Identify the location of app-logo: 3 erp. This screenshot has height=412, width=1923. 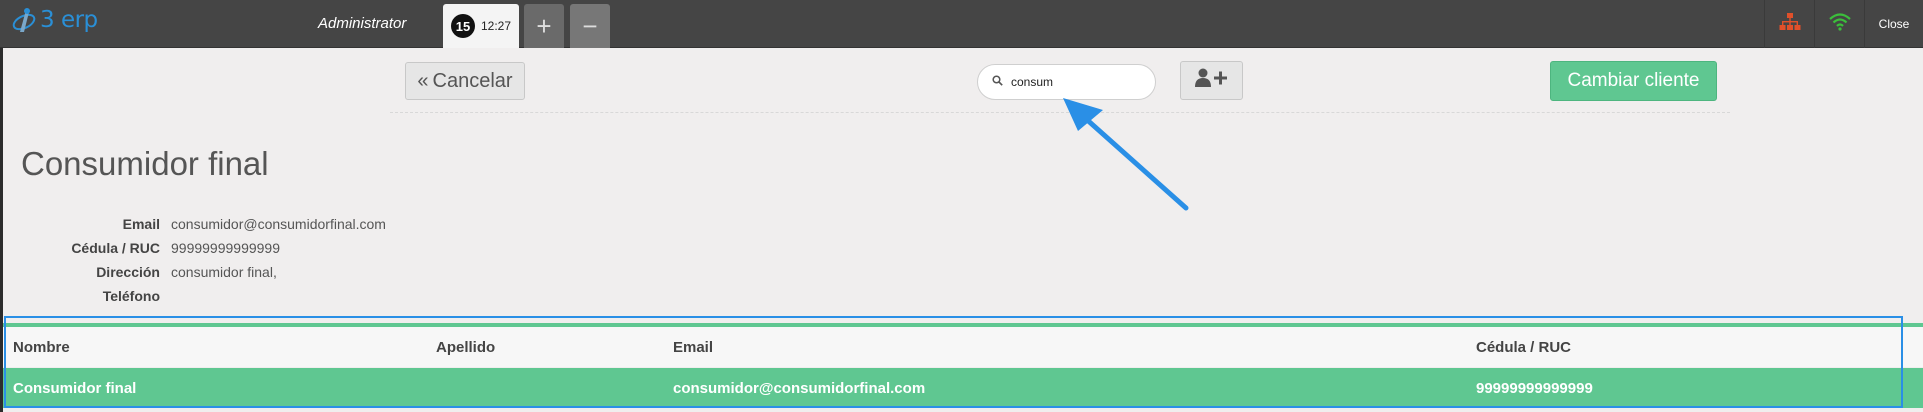
(54, 21).